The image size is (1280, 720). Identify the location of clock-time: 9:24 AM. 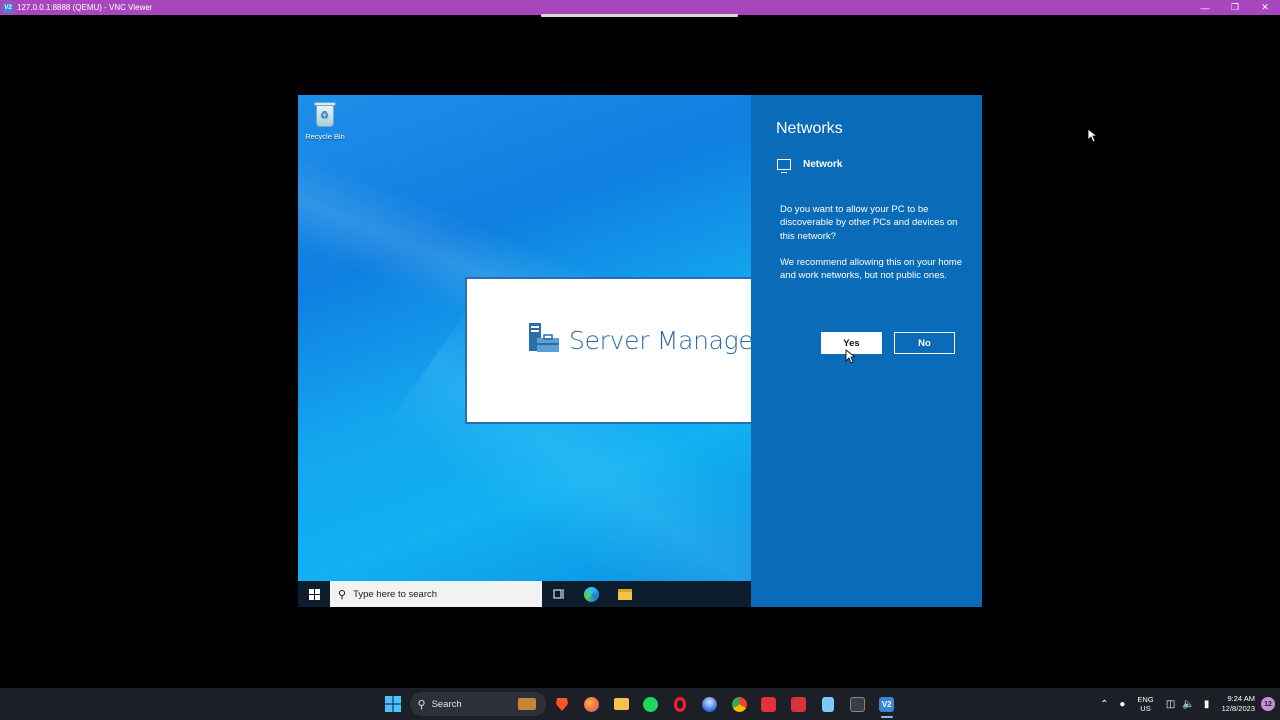
(1241, 698).